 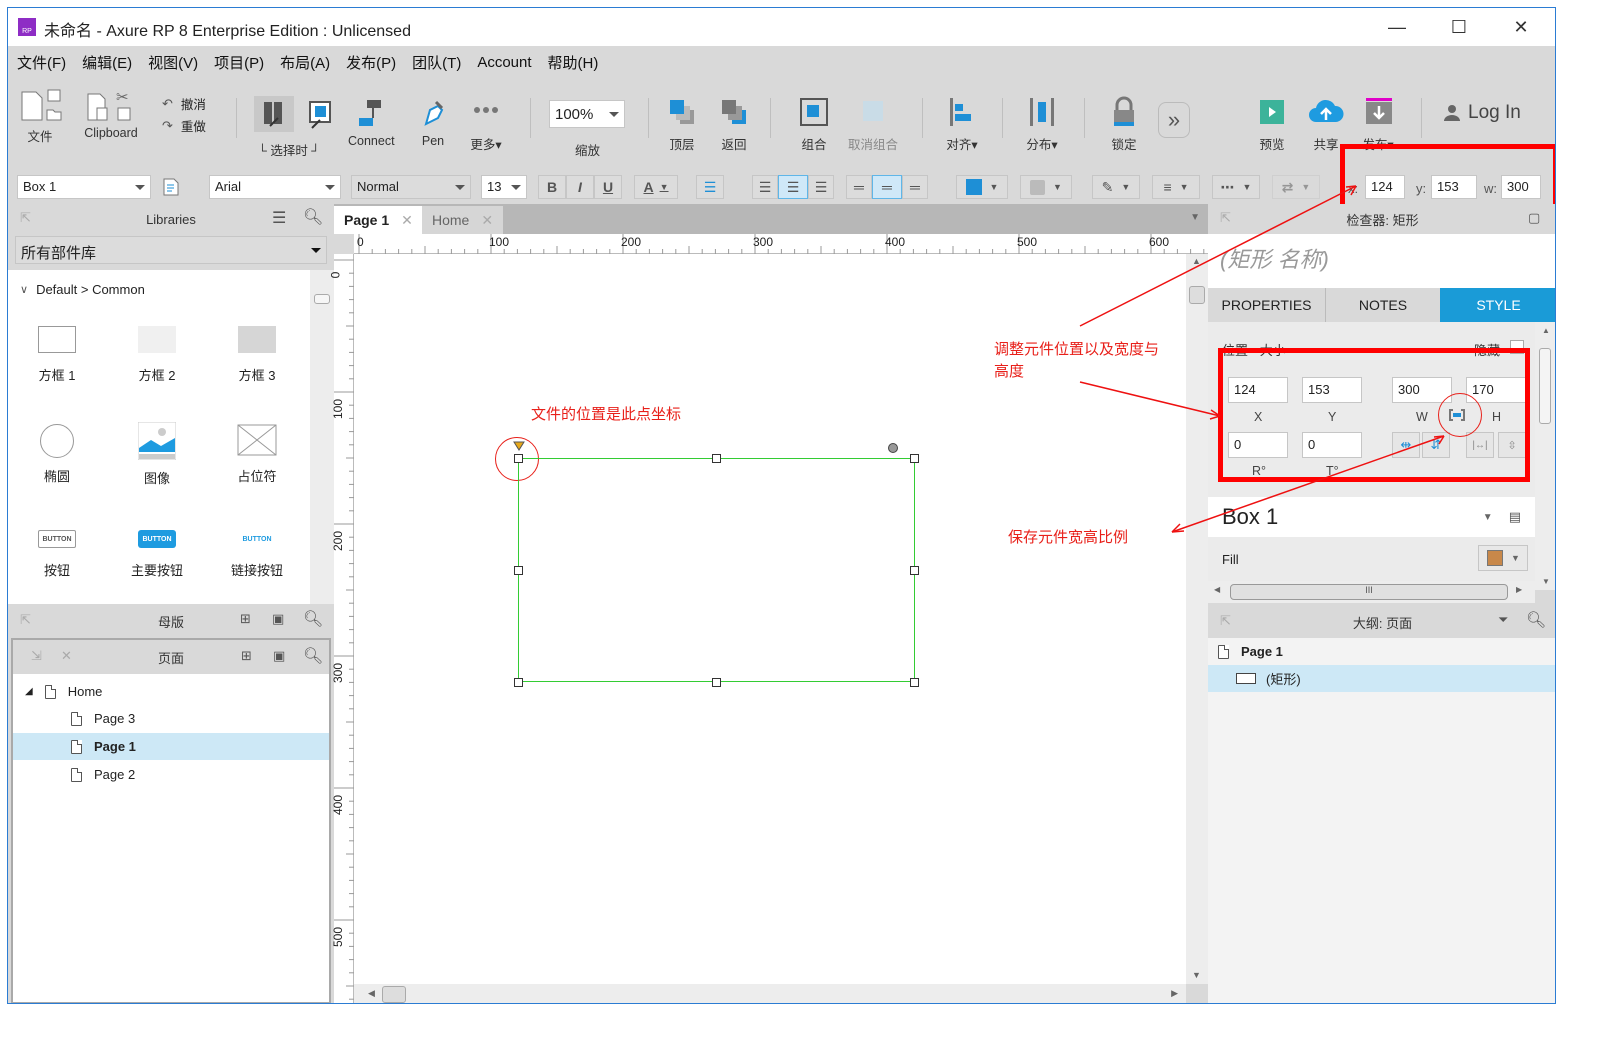 I want to click on menu-file: 文件(F), so click(x=41, y=62).